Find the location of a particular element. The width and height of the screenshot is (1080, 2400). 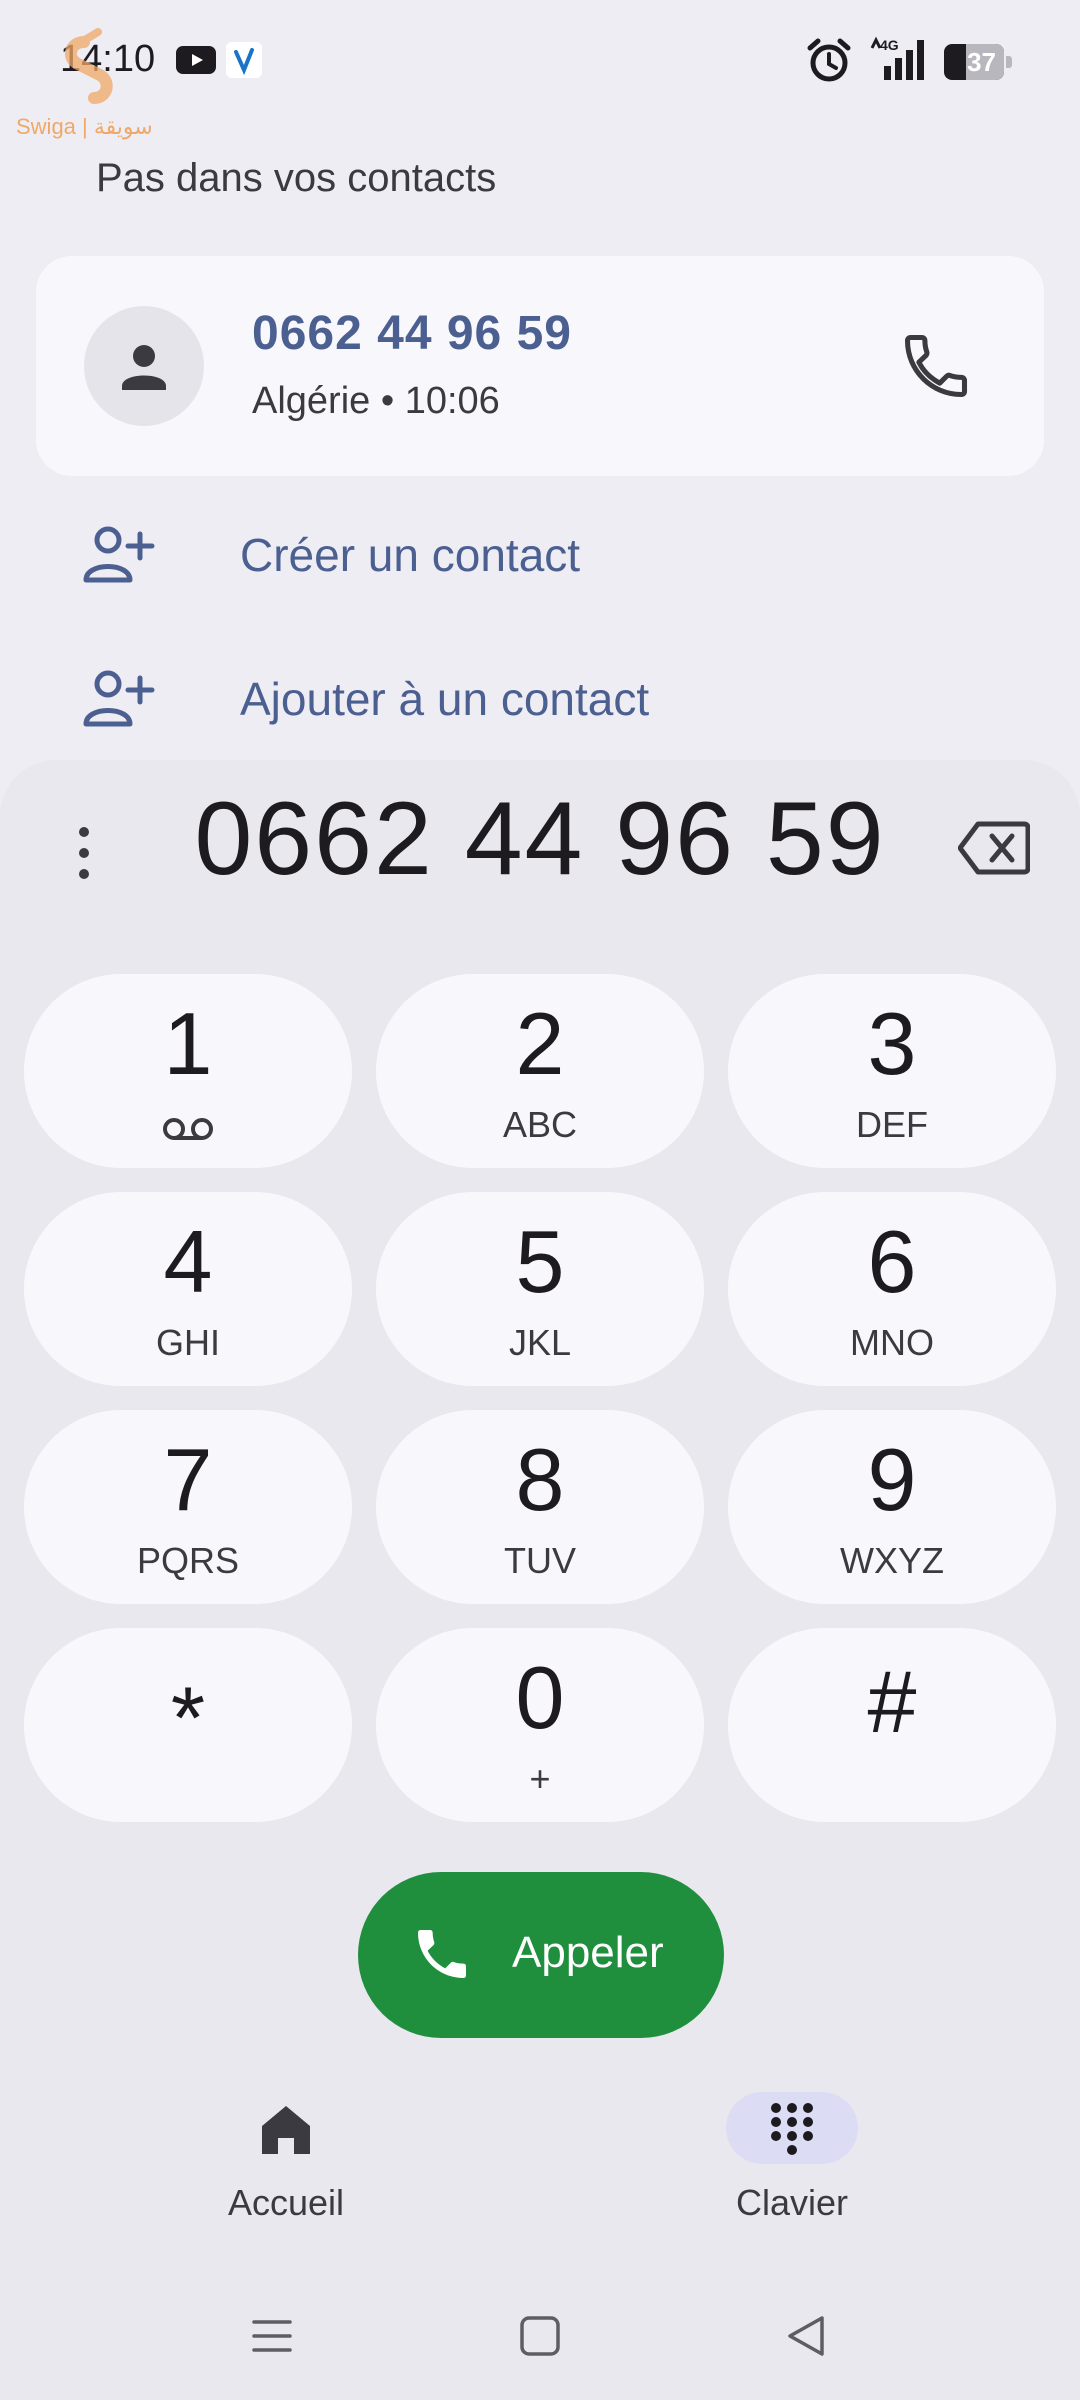

dialed-number-display: 0662 44 96 59 is located at coordinates (540, 839).